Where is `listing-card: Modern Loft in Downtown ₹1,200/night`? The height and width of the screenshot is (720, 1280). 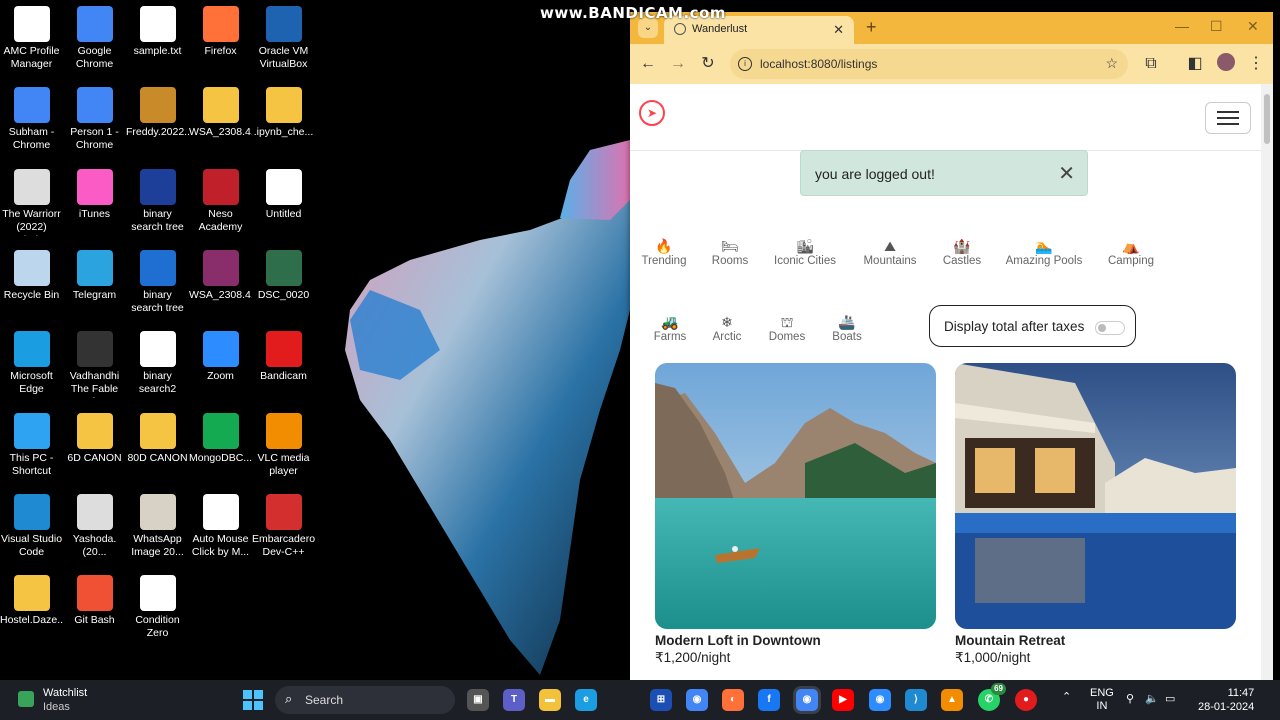
listing-card: Modern Loft in Downtown ₹1,200/night is located at coordinates (795, 514).